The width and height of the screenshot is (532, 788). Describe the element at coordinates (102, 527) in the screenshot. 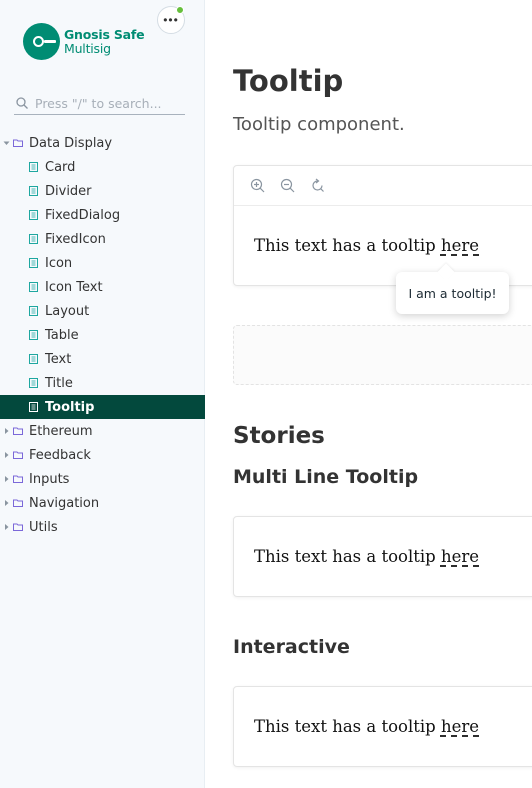

I see `sidebar-group-utils: Utils` at that location.